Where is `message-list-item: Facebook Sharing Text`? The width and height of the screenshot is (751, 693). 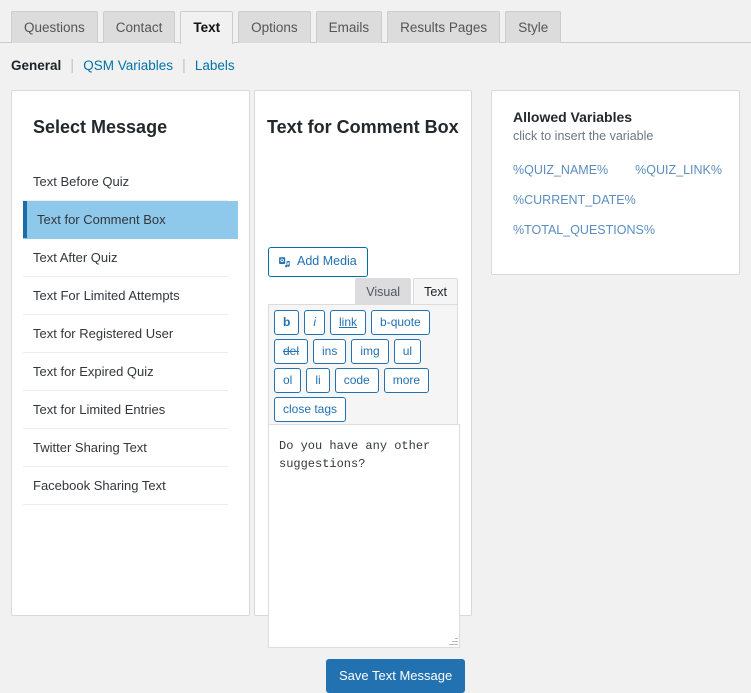
message-list-item: Facebook Sharing Text is located at coordinates (125, 486).